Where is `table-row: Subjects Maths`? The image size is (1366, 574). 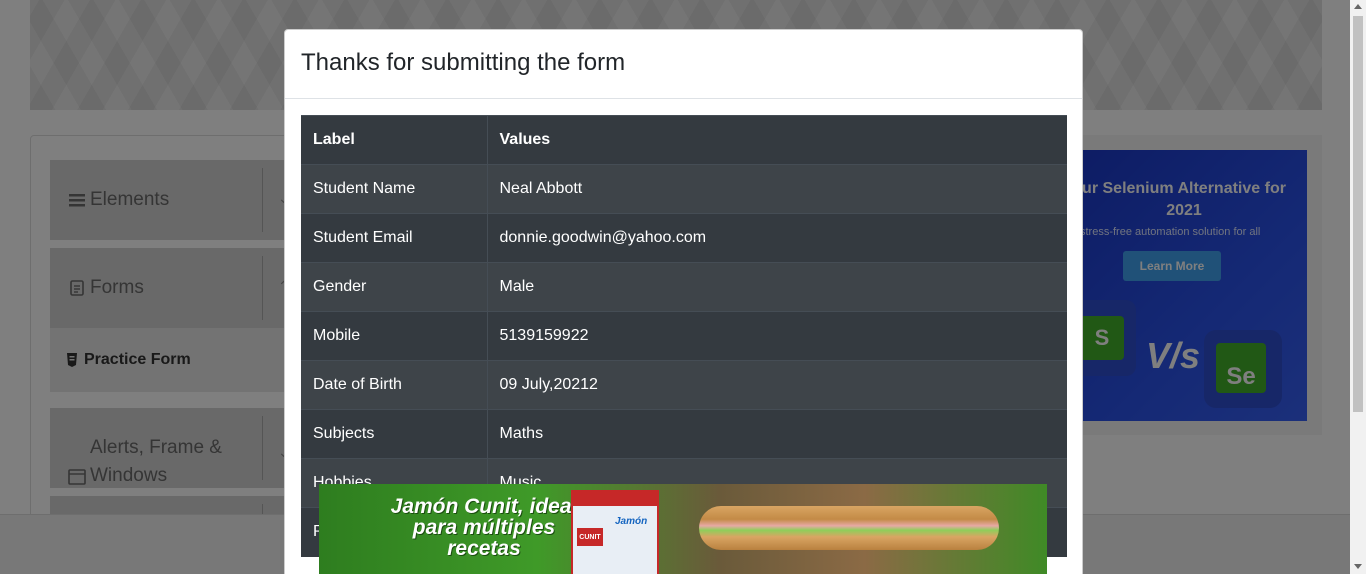
table-row: Subjects Maths is located at coordinates (684, 434).